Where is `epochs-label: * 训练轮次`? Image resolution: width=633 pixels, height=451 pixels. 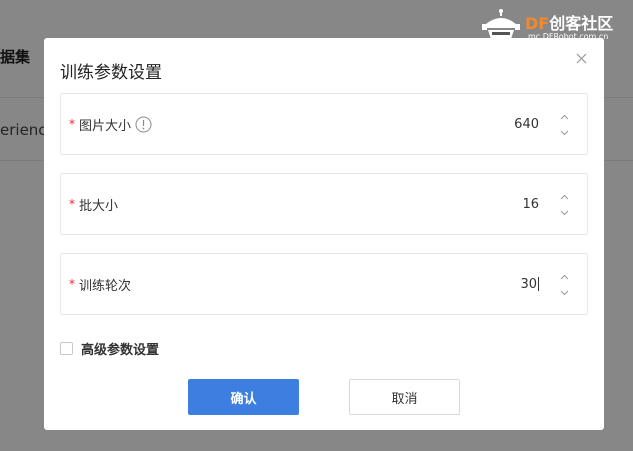 epochs-label: * 训练轮次 is located at coordinates (100, 284).